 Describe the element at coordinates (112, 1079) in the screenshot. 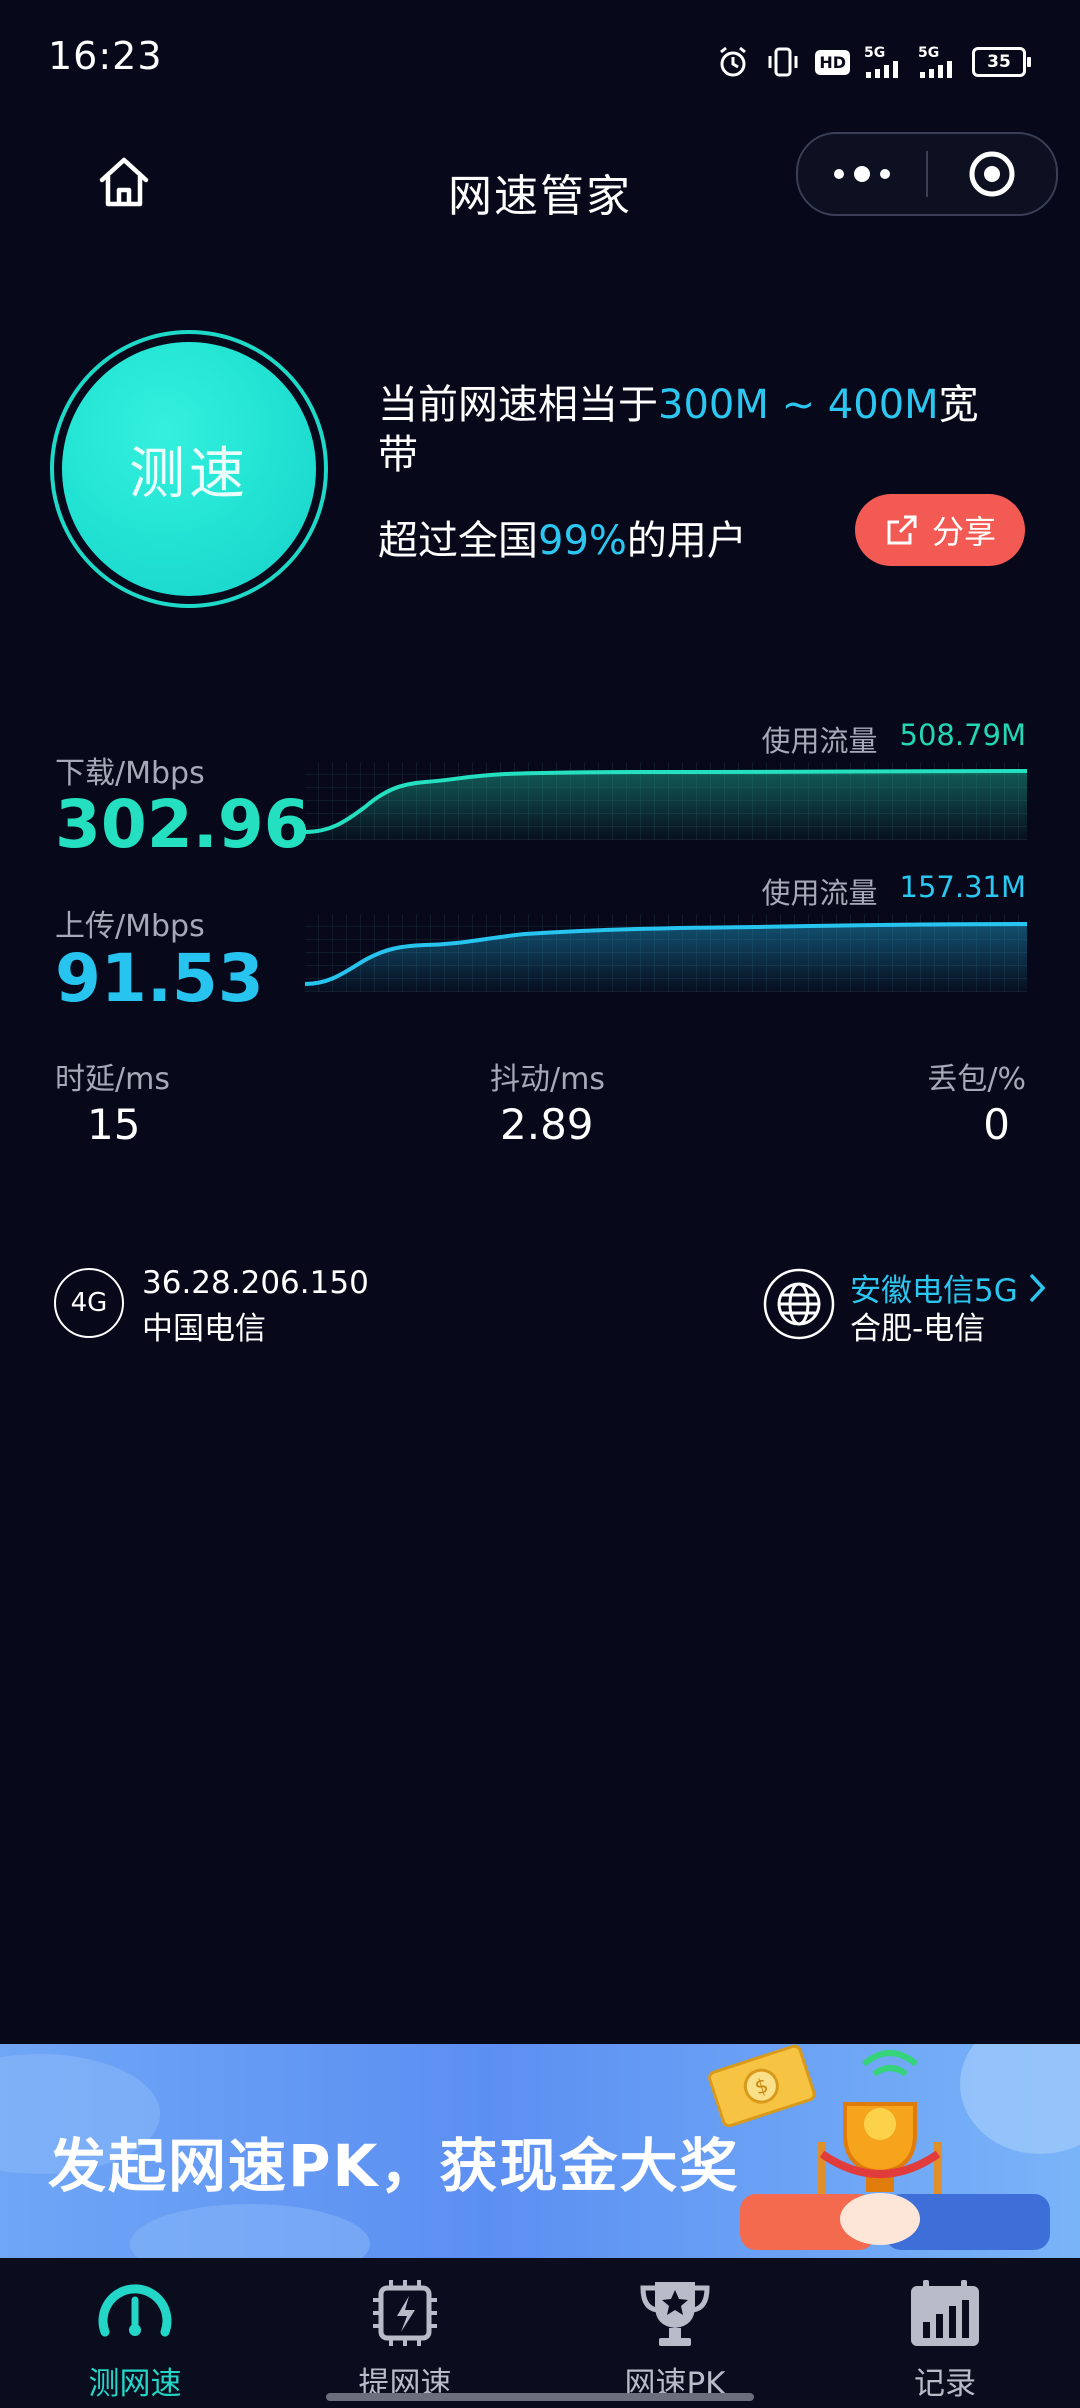

I see `latency-label: 时延/ms` at that location.